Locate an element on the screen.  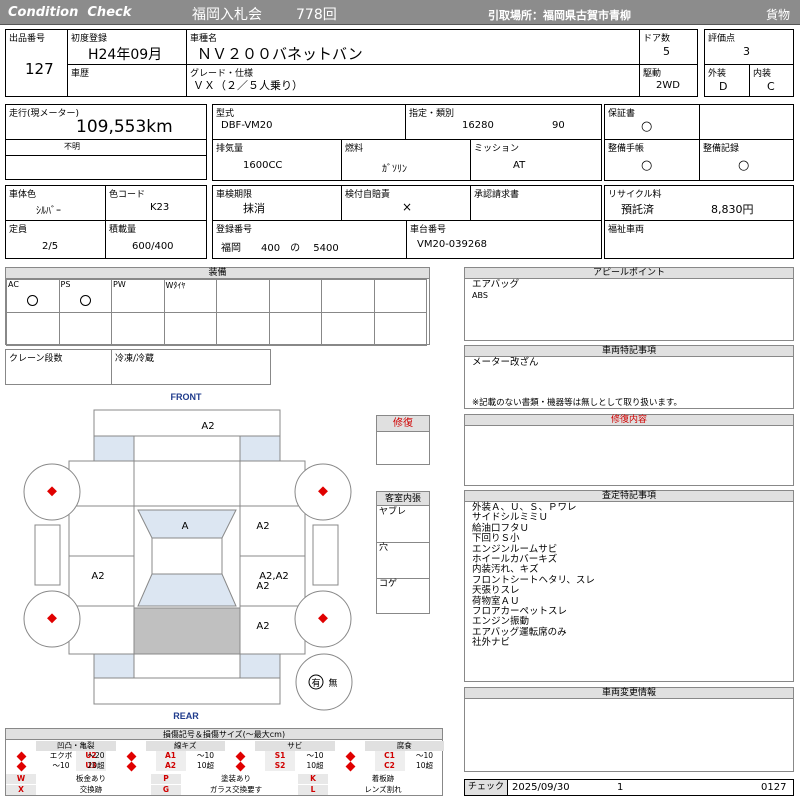
record-cell: 整備記録 ○ is located at coordinates (746, 160).